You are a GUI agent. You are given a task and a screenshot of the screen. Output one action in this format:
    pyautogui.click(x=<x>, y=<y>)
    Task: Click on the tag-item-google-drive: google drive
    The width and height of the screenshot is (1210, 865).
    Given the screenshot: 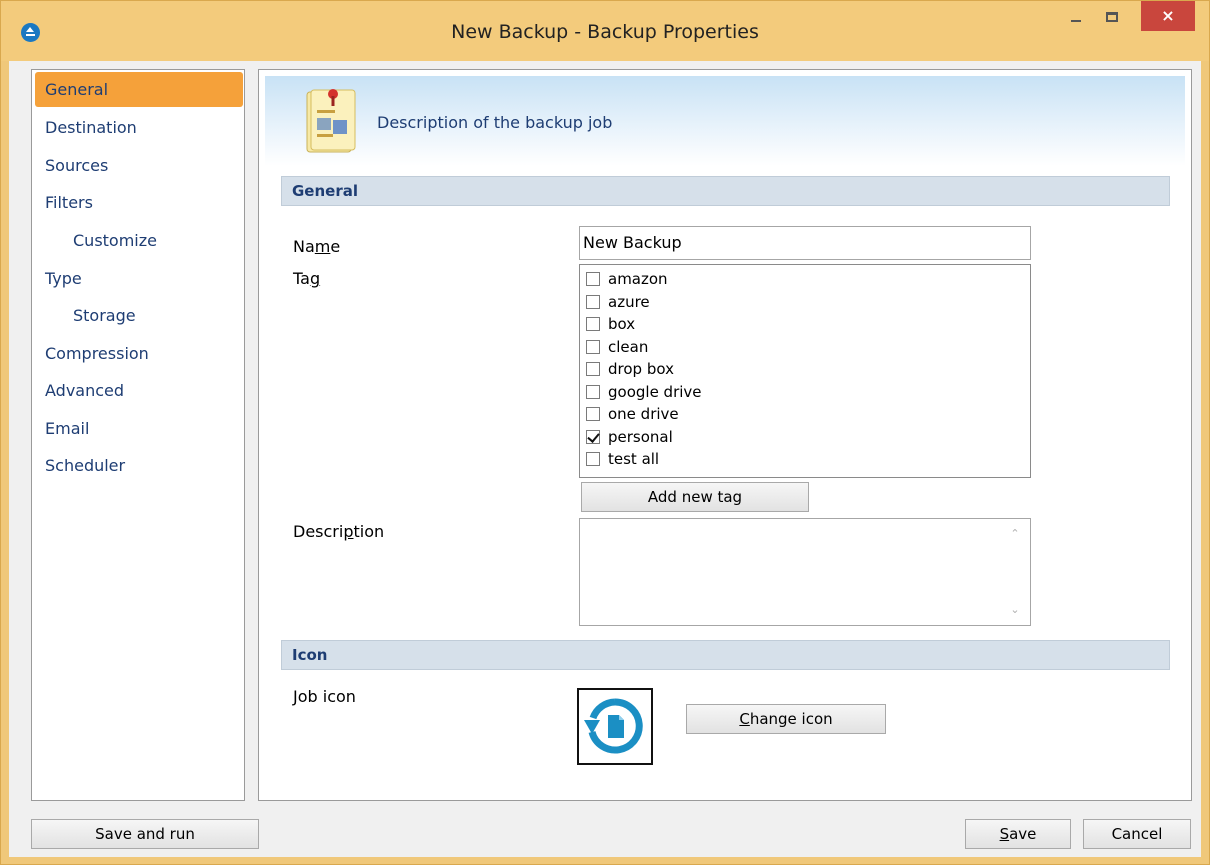 What is the action you would take?
    pyautogui.click(x=805, y=392)
    